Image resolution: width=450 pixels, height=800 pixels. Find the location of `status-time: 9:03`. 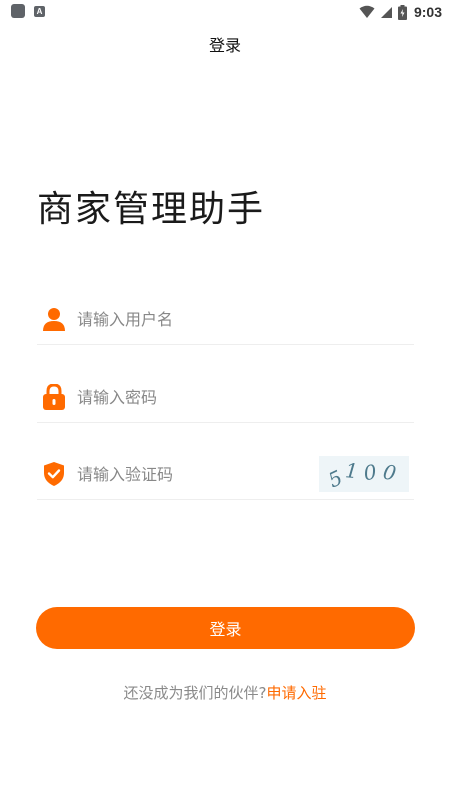

status-time: 9:03 is located at coordinates (427, 12).